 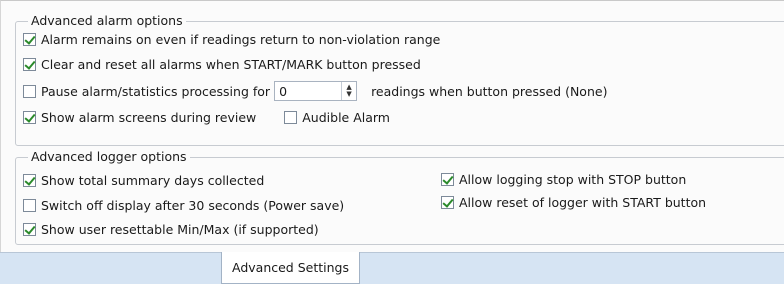 I want to click on show-screens-label: Show alarm screens during review, so click(x=149, y=117).